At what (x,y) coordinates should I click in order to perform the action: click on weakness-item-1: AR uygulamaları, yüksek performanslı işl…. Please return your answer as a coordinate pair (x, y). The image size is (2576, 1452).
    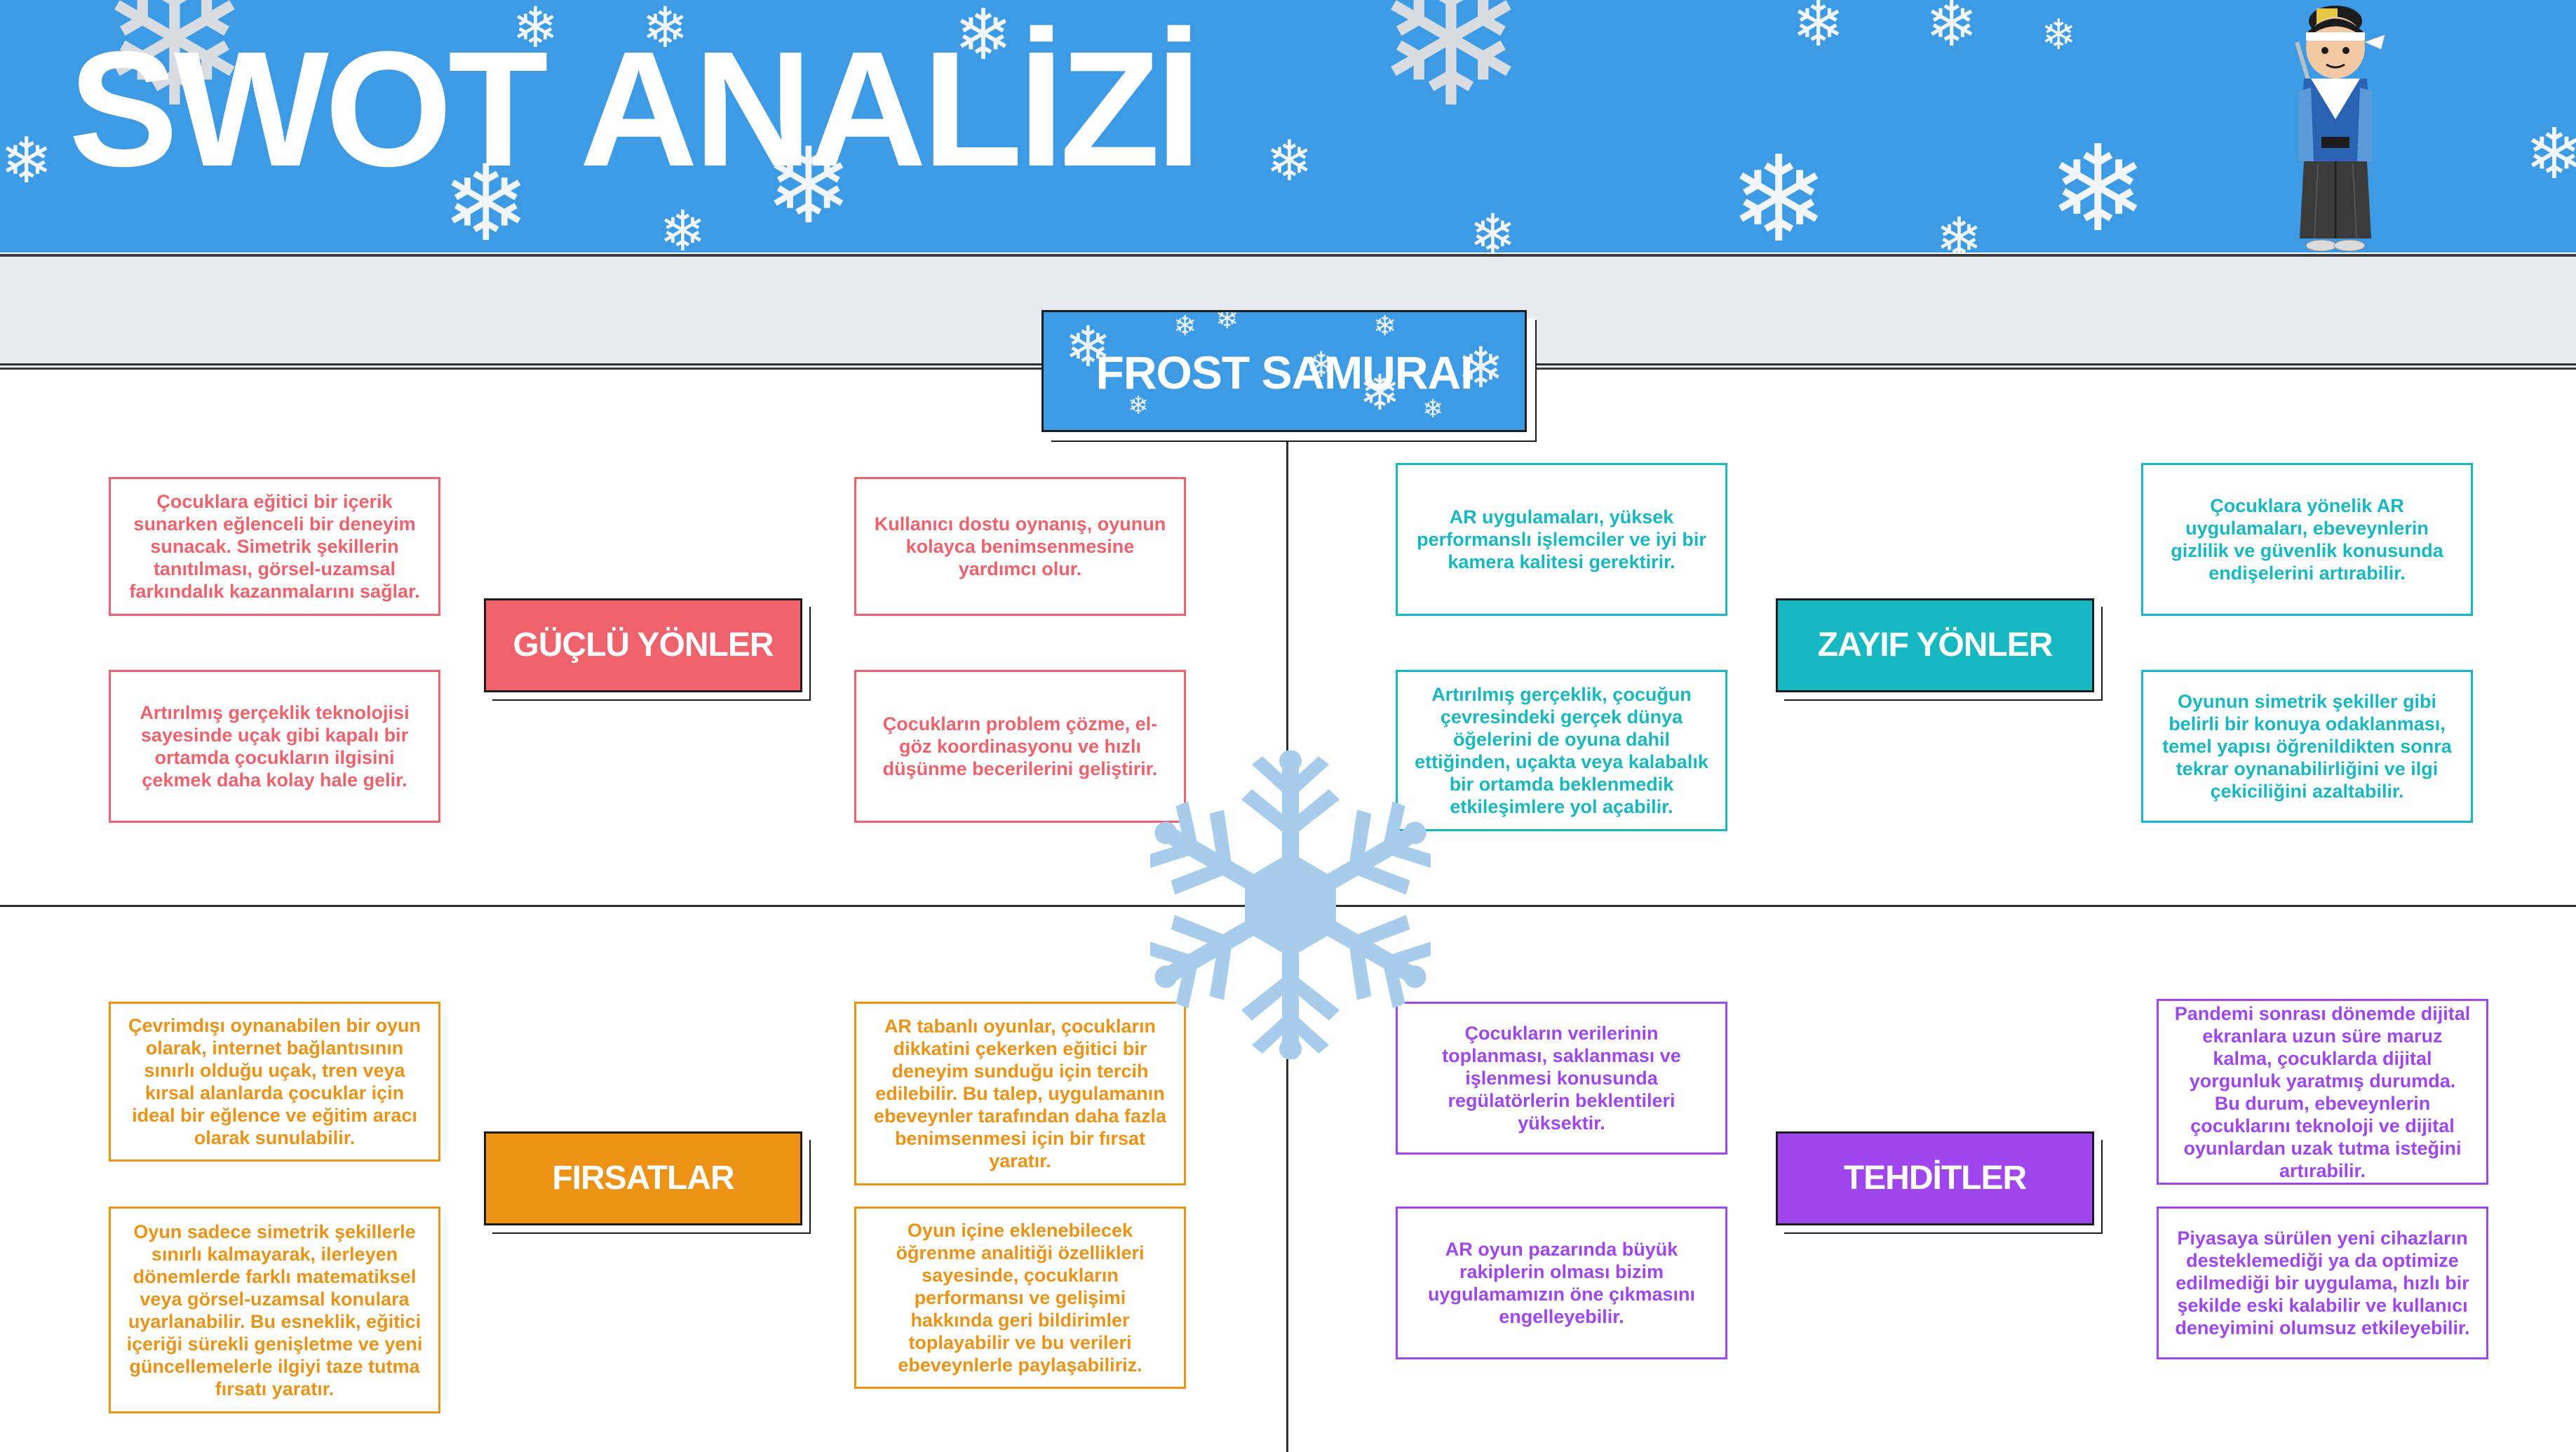
    Looking at the image, I should click on (1561, 539).